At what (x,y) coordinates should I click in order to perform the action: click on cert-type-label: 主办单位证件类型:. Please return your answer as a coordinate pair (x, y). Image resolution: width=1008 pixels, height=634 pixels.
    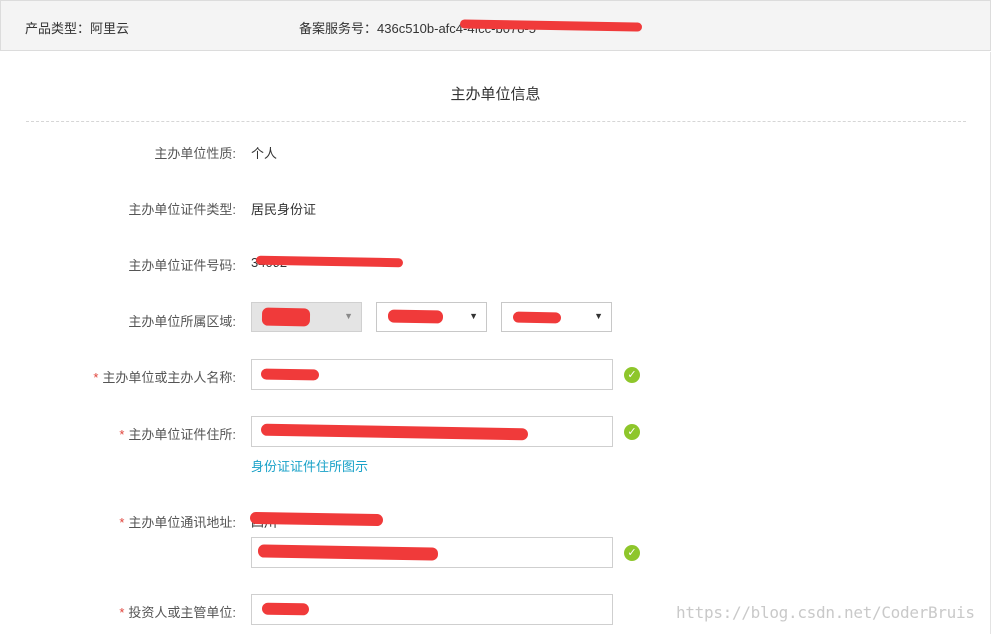
    Looking at the image, I should click on (182, 209).